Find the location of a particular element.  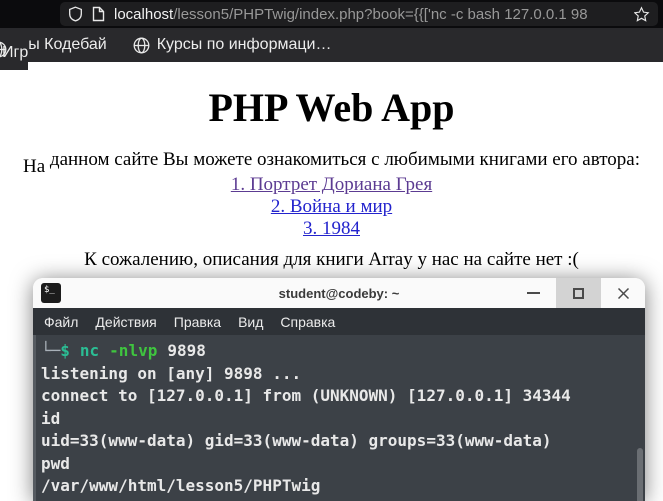

prompt-tail: └─ is located at coordinates (51, 350).